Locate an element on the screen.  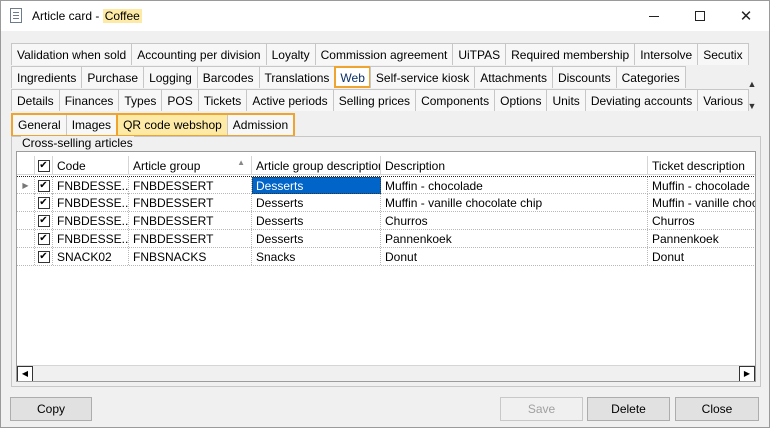
column-header-article-group-description: Article group description is located at coordinates (316, 165).